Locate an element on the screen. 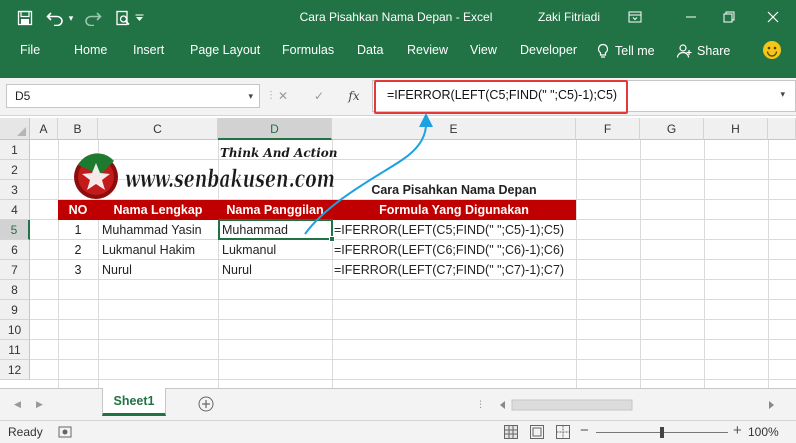 The height and width of the screenshot is (443, 796). restore-icon is located at coordinates (729, 17).